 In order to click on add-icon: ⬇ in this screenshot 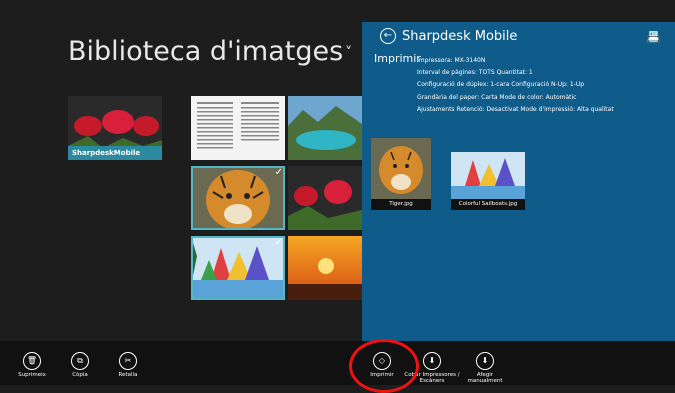, I will do `click(485, 361)`.